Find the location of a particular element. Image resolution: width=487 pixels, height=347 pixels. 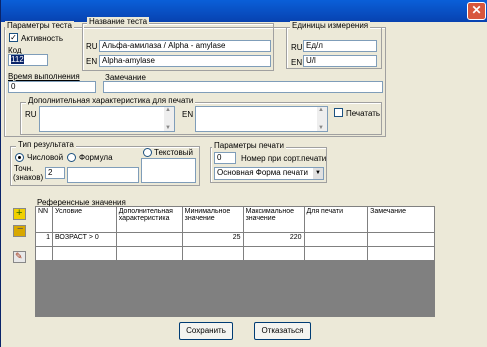

column-header: Дополнительная характеристика is located at coordinates (149, 219).